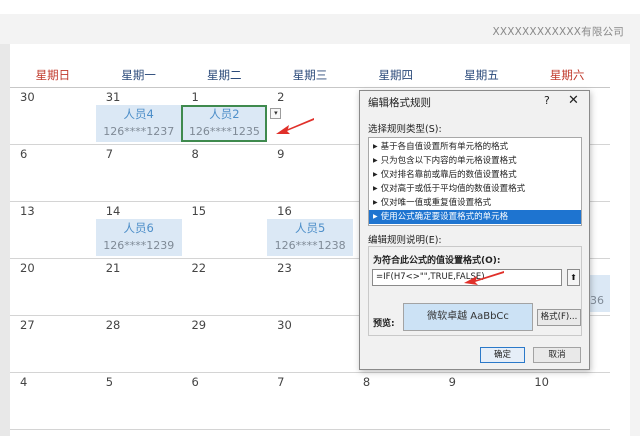 This screenshot has height=436, width=640. Describe the element at coordinates (453, 189) in the screenshot. I see `rule-type-text: 仅对高于或低于平均值的数值设置格式` at that location.